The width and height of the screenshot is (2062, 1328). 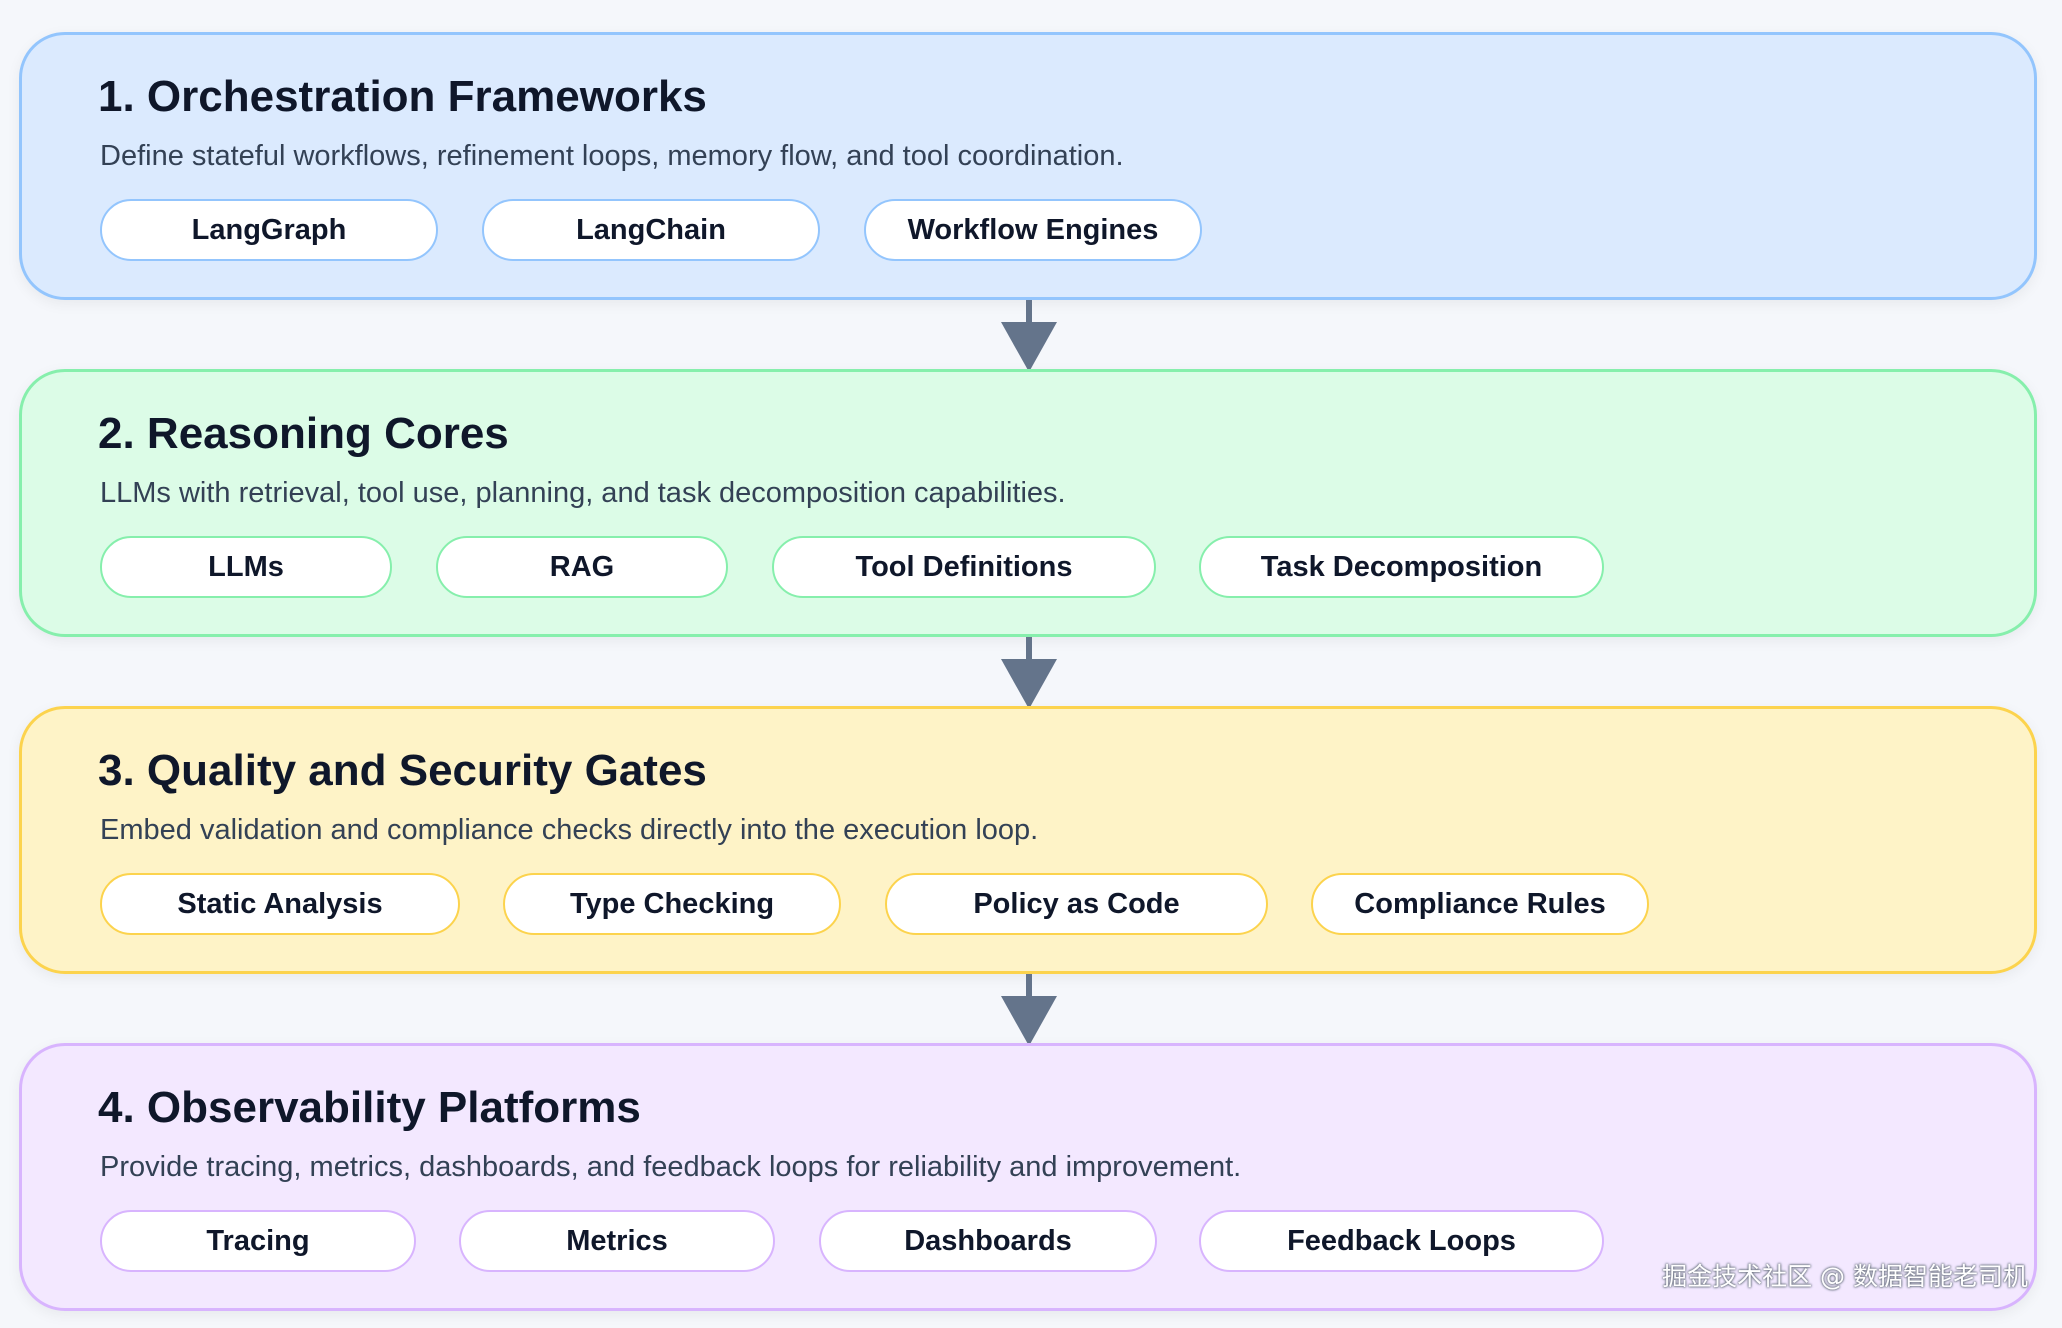 What do you see at coordinates (582, 567) in the screenshot?
I see `chip-rag: RAG` at bounding box center [582, 567].